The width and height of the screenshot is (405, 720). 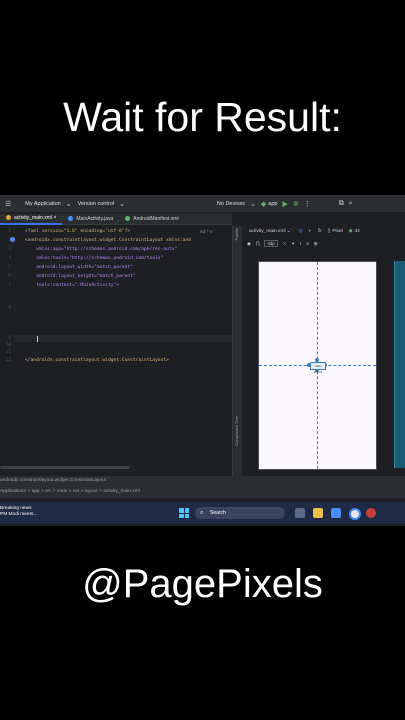 What do you see at coordinates (9, 258) in the screenshot?
I see `line-number: 4` at bounding box center [9, 258].